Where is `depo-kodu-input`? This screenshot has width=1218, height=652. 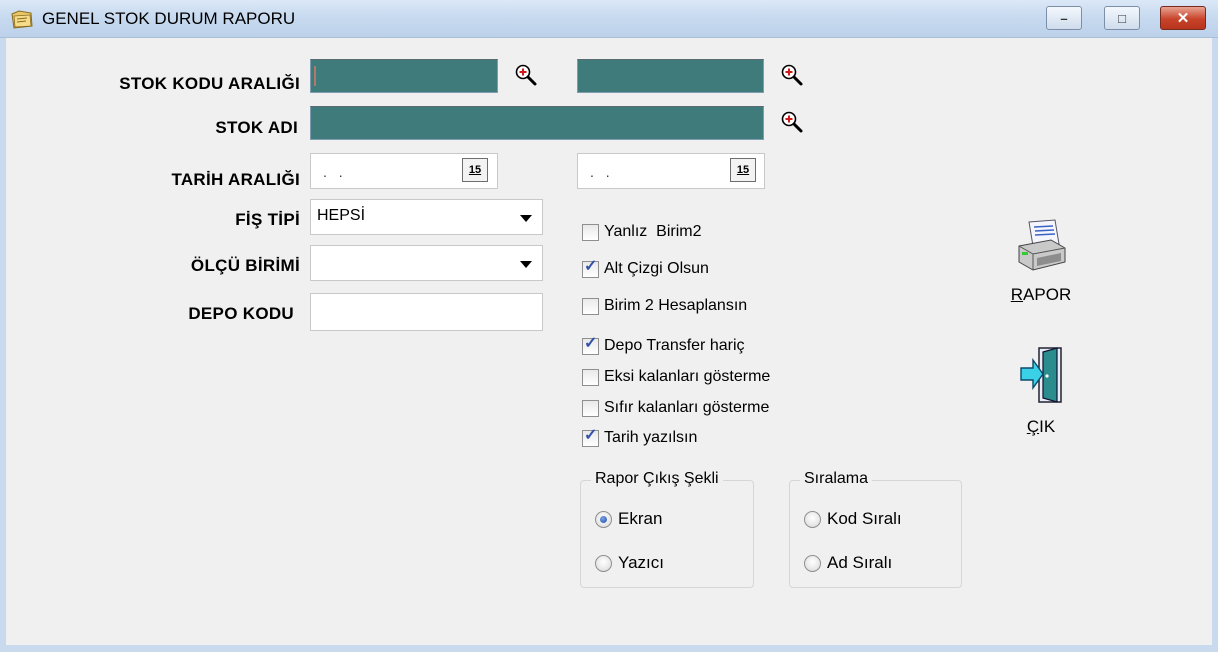 depo-kodu-input is located at coordinates (426, 312).